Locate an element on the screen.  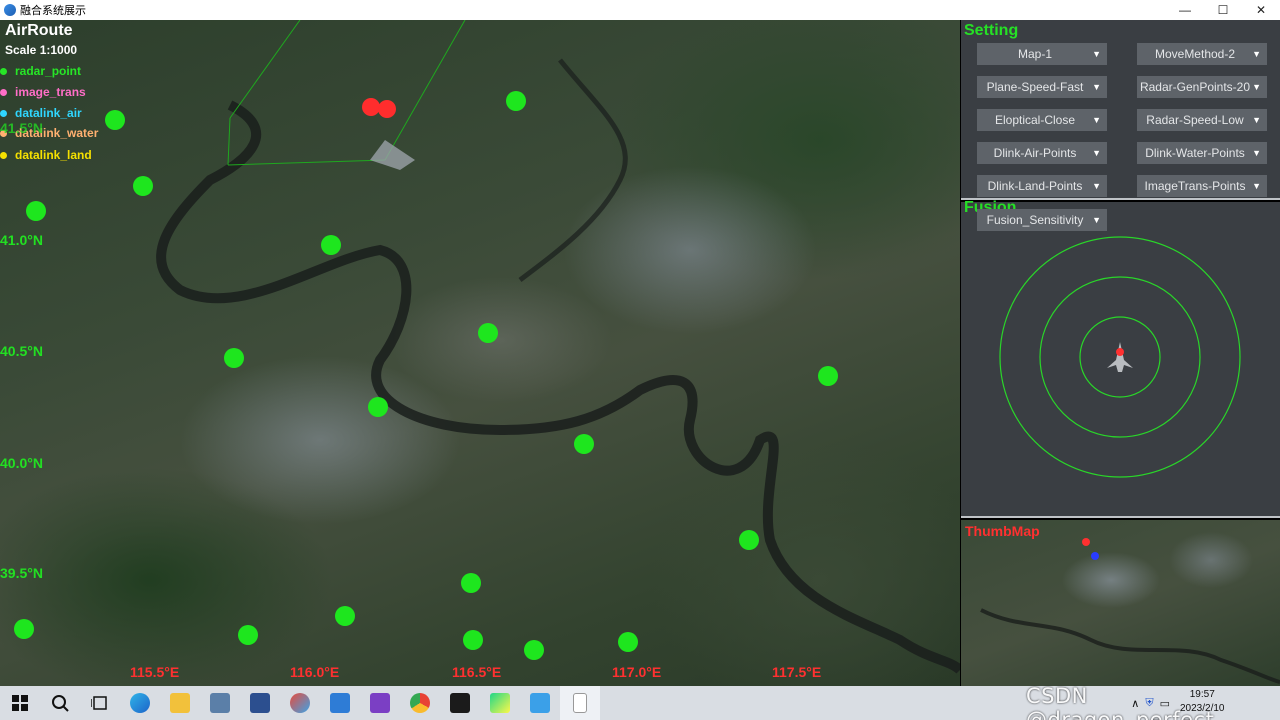
task-view-icon is located at coordinates (100, 703).